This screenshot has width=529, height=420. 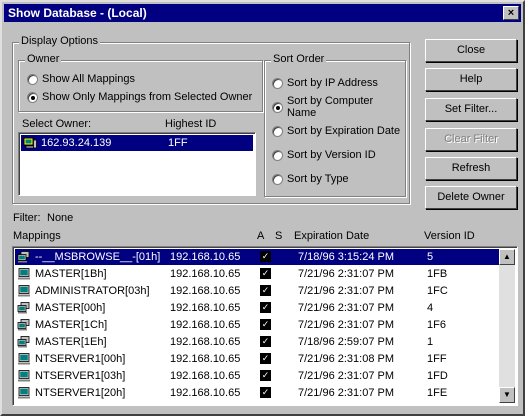 I want to click on radio-label: Sort by IP Address, so click(x=332, y=83).